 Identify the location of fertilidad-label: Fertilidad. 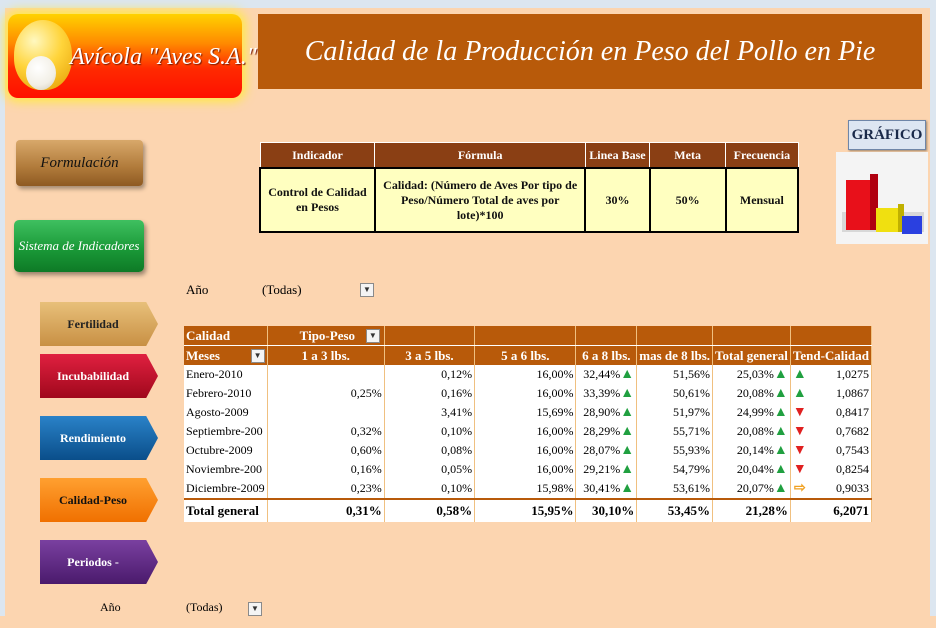
(93, 324).